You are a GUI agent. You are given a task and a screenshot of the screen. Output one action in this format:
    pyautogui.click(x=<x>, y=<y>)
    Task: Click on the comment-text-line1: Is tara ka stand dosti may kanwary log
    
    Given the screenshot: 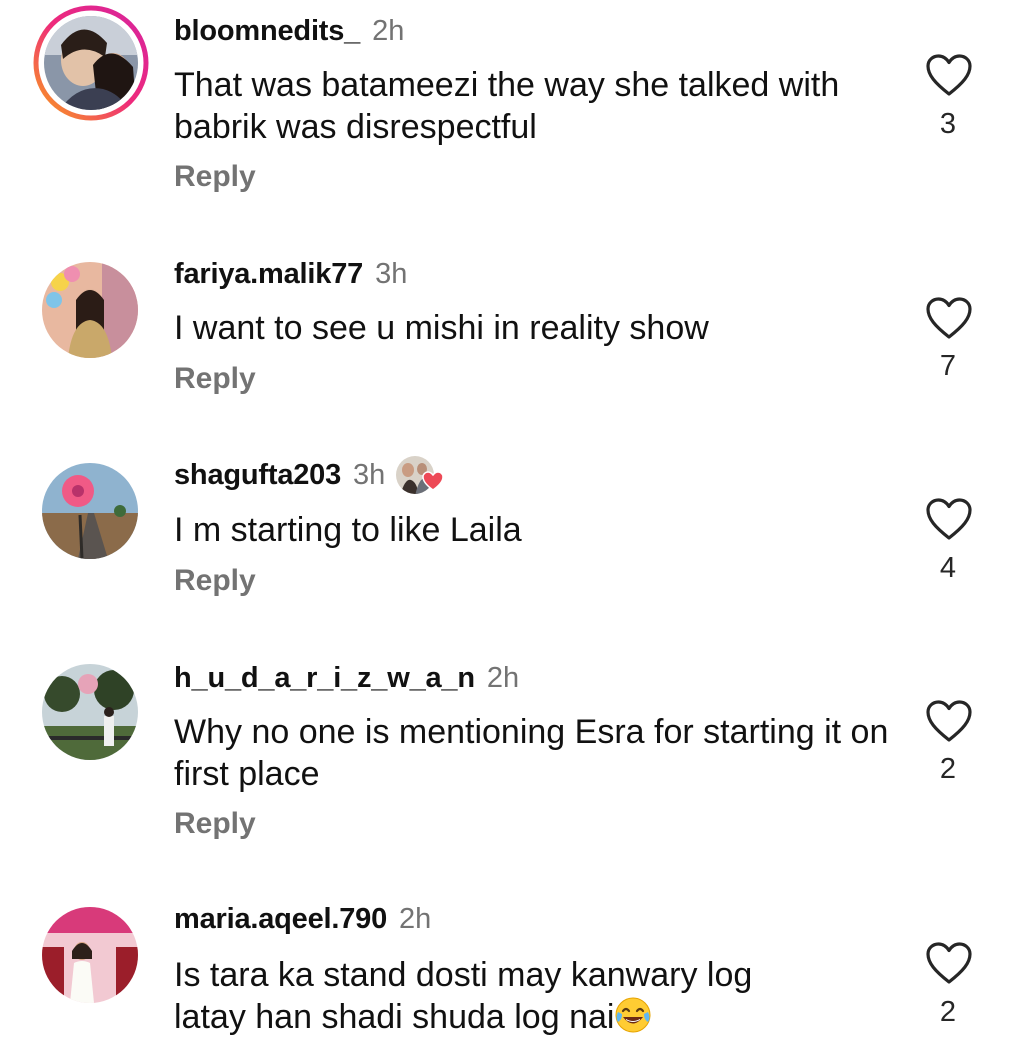 What is the action you would take?
    pyautogui.click(x=463, y=975)
    